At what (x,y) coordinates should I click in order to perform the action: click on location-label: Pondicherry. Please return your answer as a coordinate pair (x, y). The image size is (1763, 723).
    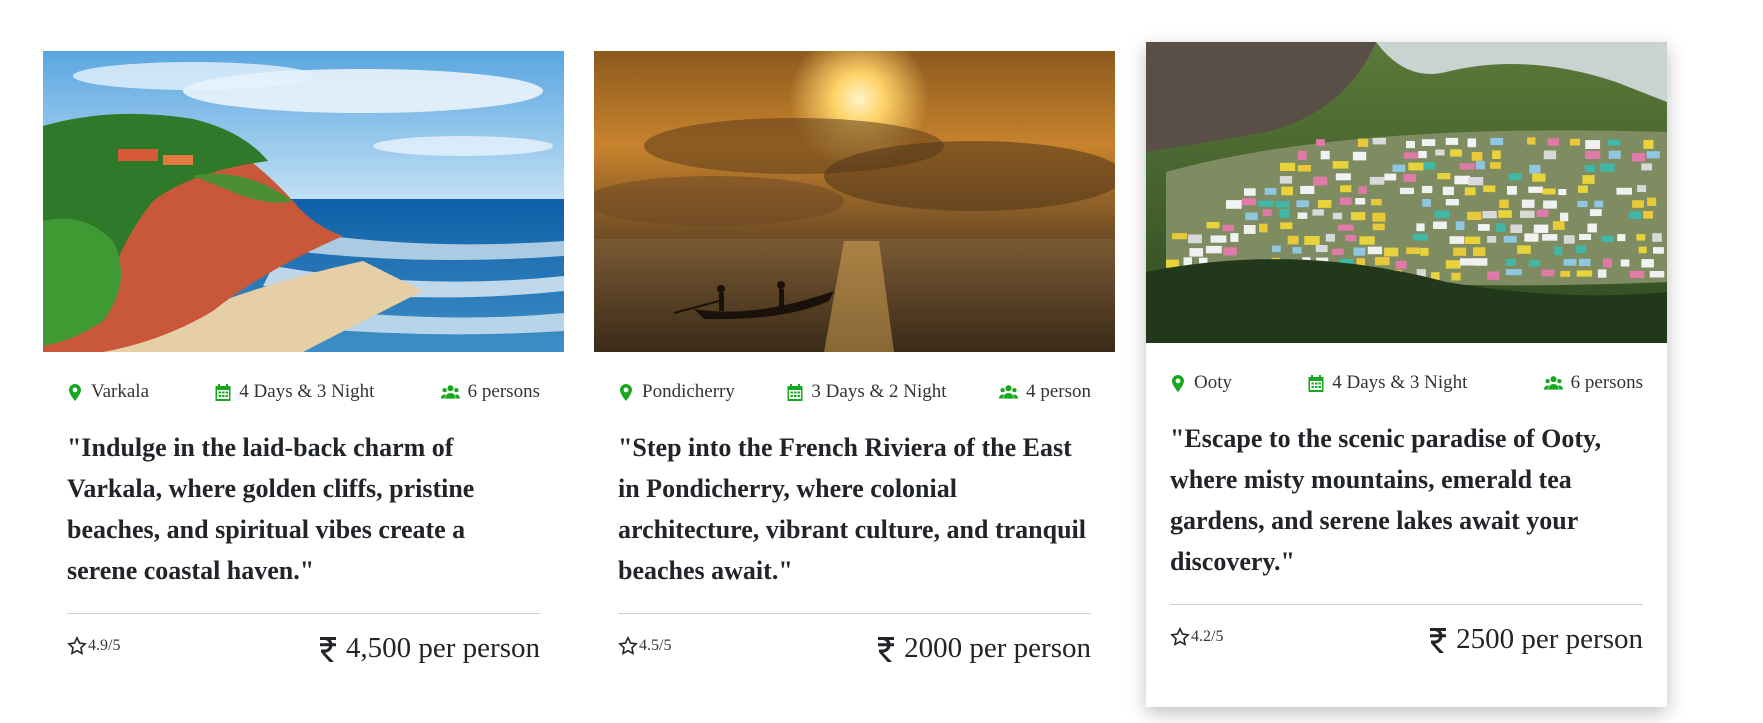
    Looking at the image, I should click on (688, 391).